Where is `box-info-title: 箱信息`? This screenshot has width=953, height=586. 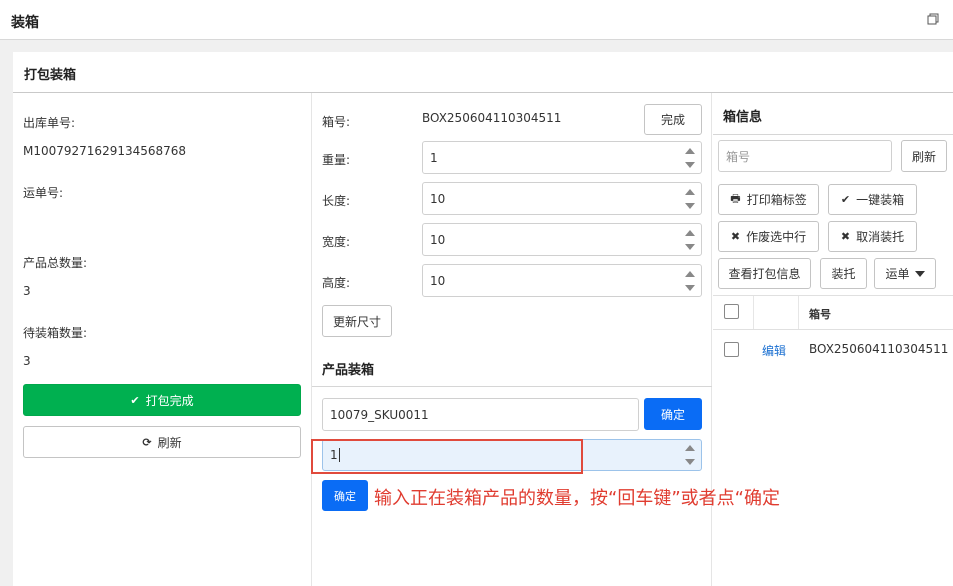 box-info-title: 箱信息 is located at coordinates (743, 117).